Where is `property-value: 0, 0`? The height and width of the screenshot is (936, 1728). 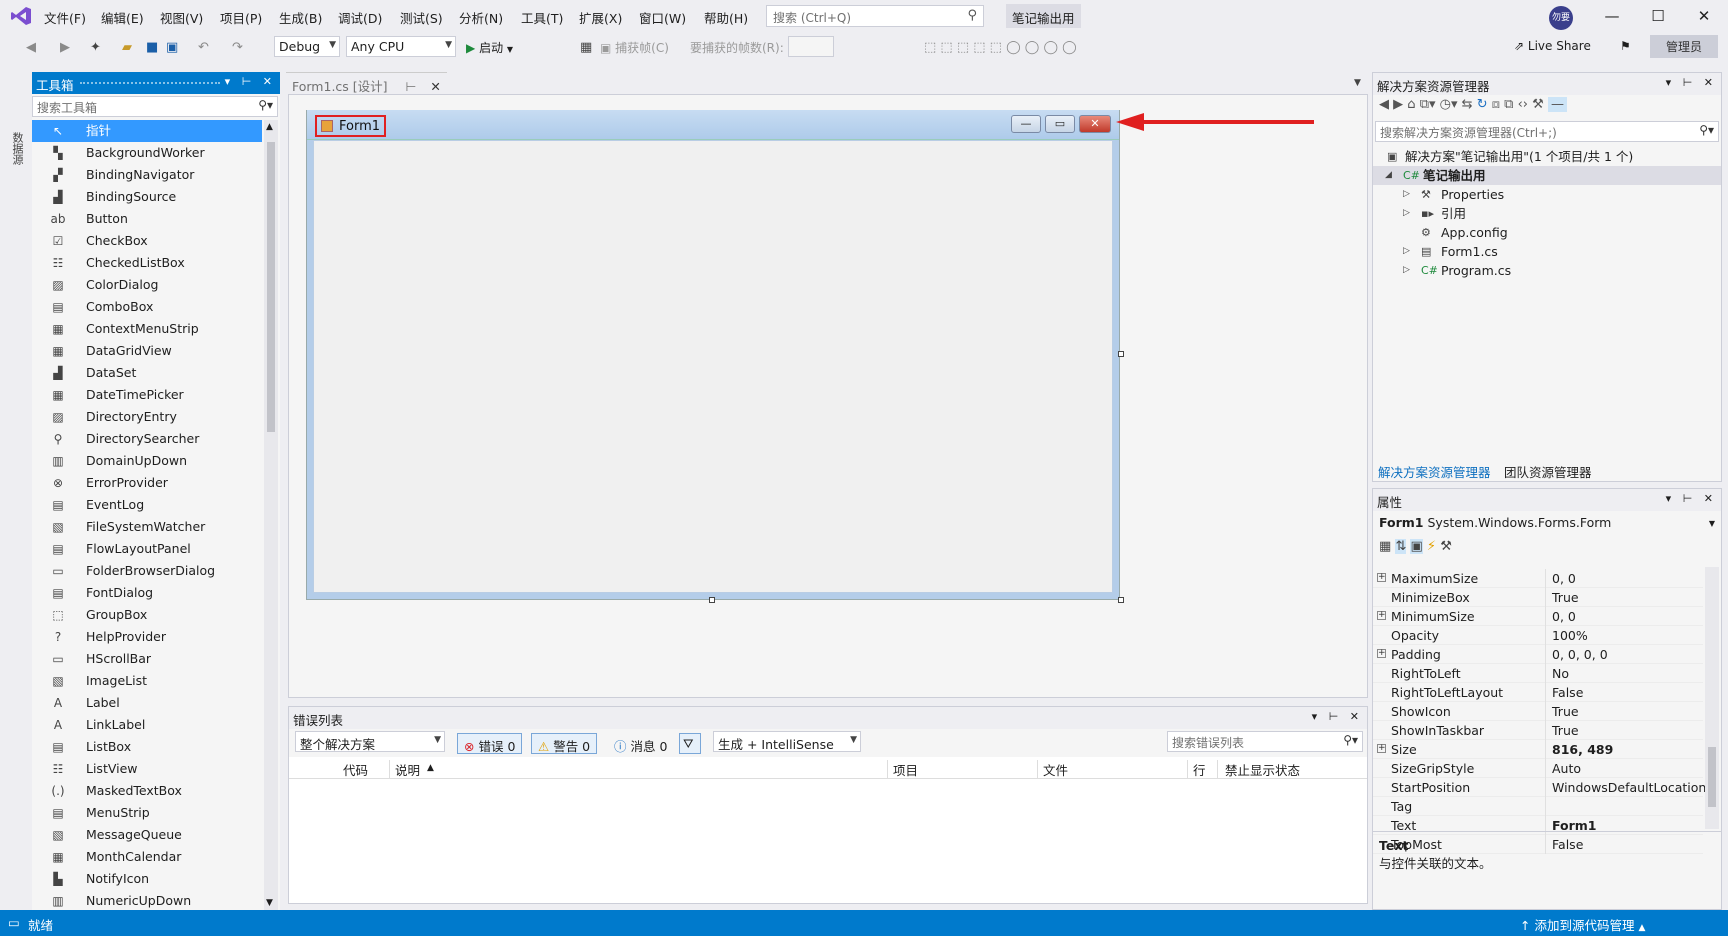
property-value: 0, 0 is located at coordinates (1560, 578).